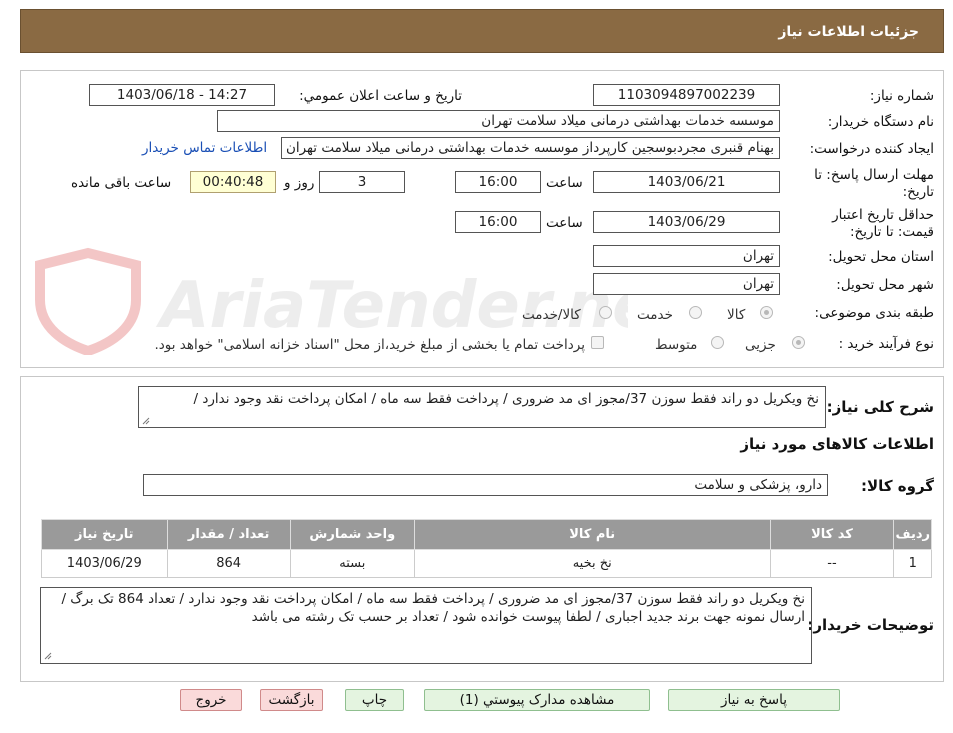 This screenshot has height=733, width=953. I want to click on cell-quantity: 864, so click(228, 563).